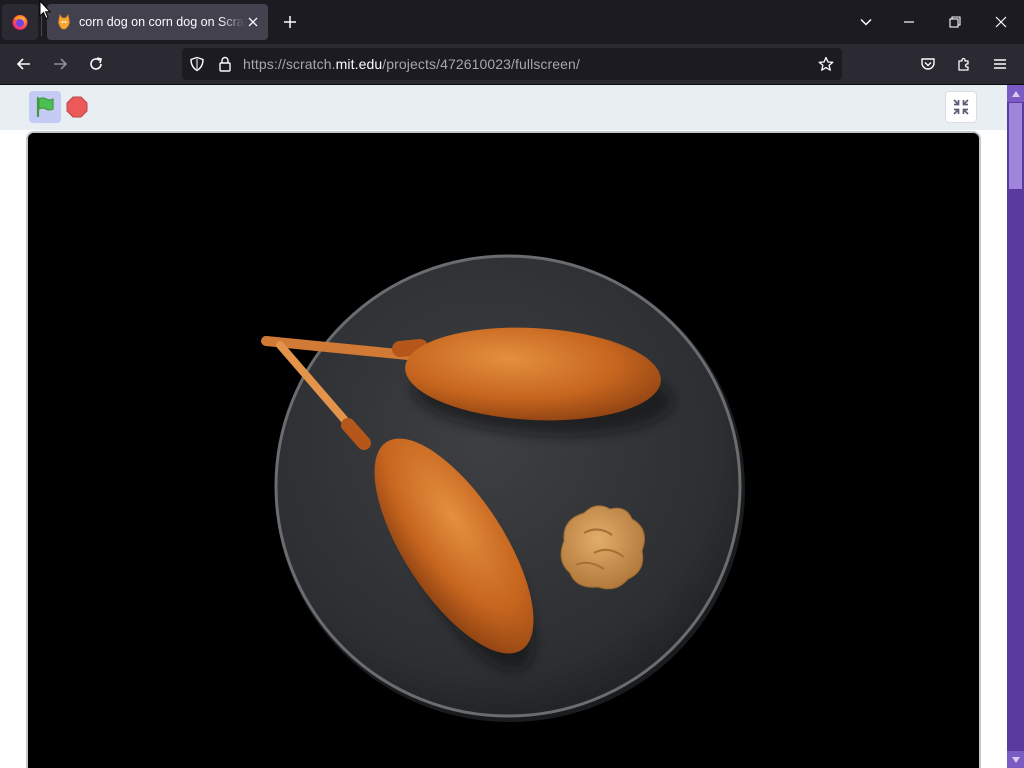 The width and height of the screenshot is (1024, 768). I want to click on extensions-button, so click(964, 64).